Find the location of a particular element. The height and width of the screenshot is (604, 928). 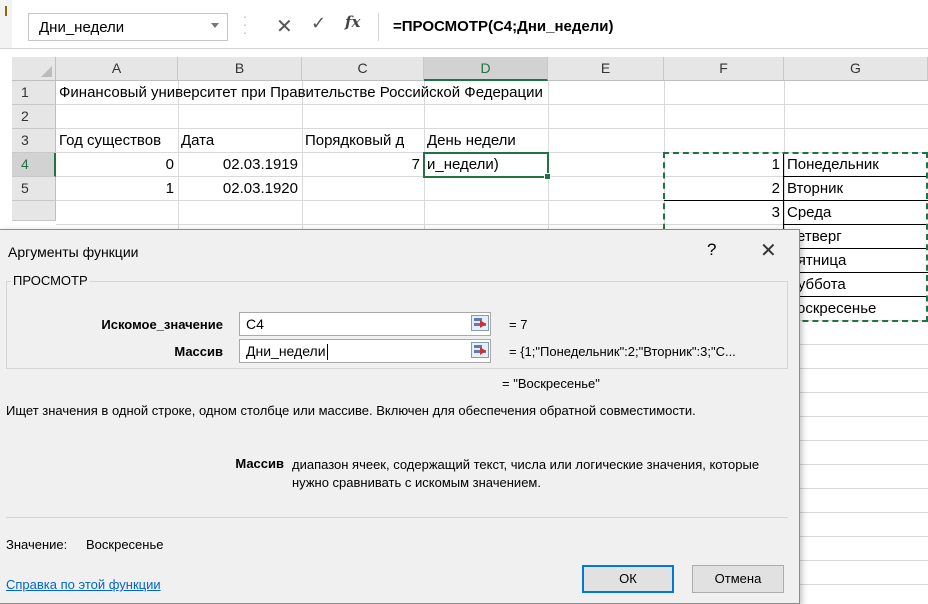

cell-c4: 7 is located at coordinates (361, 165).